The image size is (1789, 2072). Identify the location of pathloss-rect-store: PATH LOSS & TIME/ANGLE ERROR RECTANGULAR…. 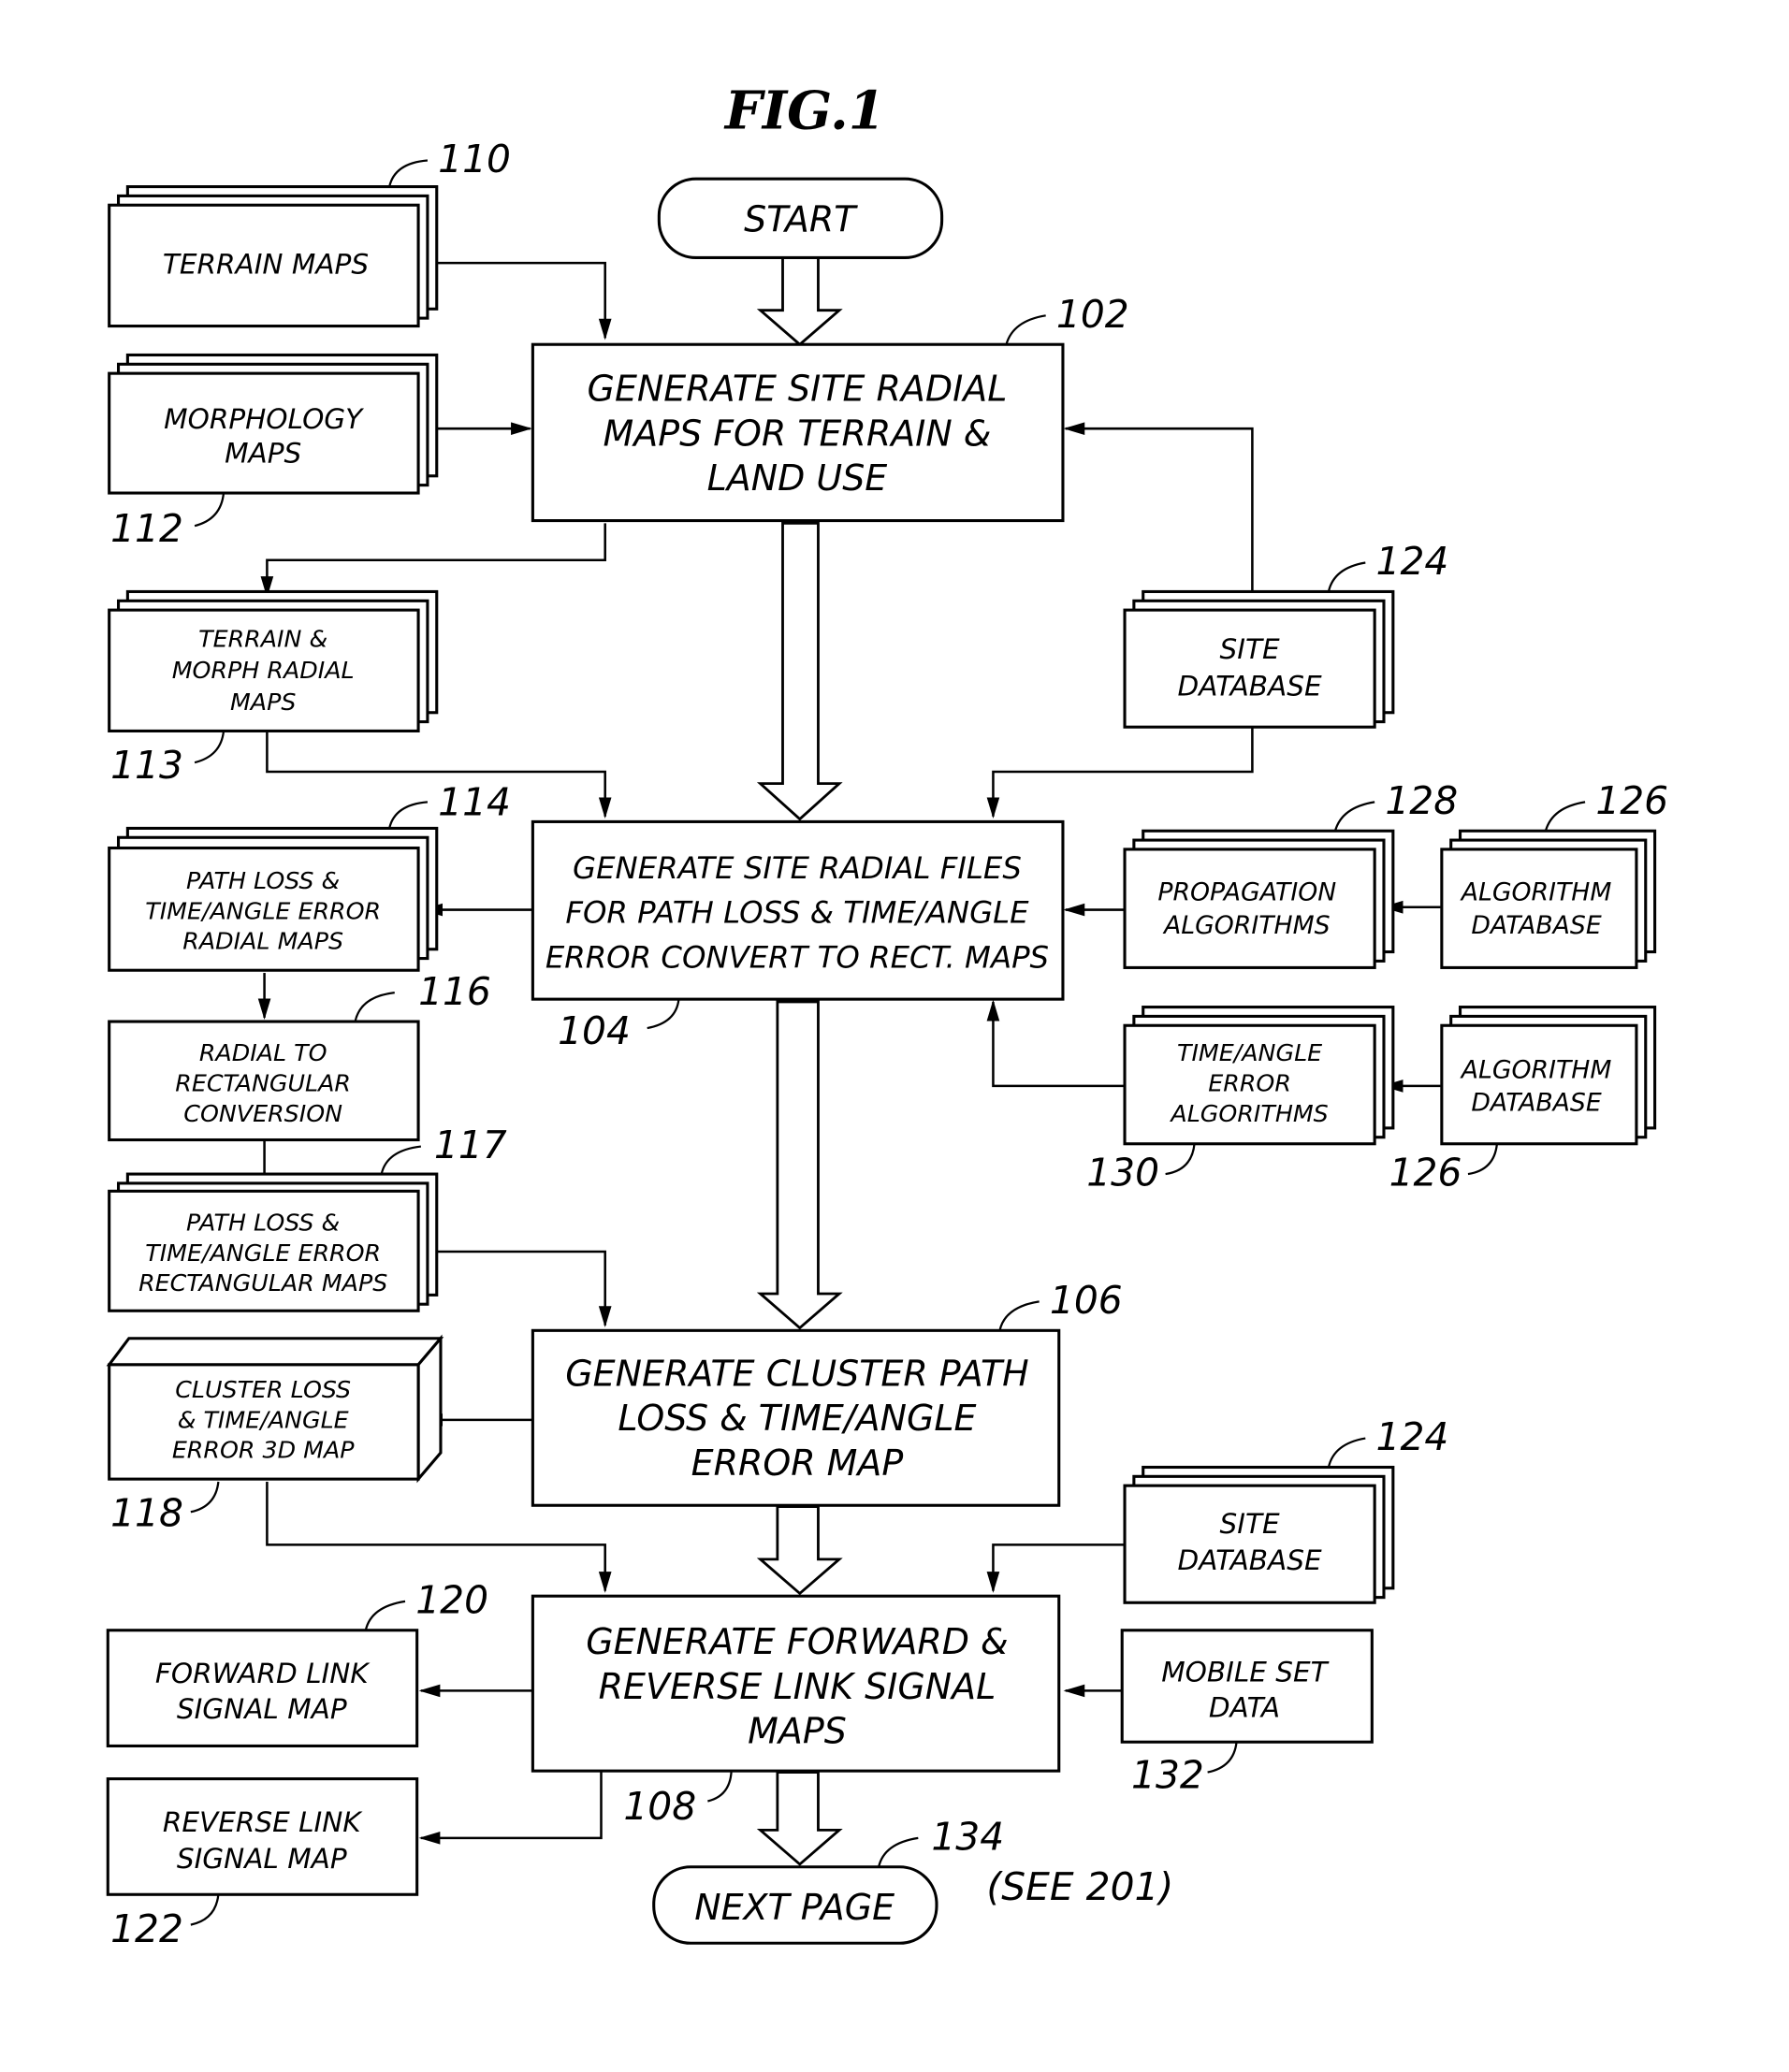
(273, 1242).